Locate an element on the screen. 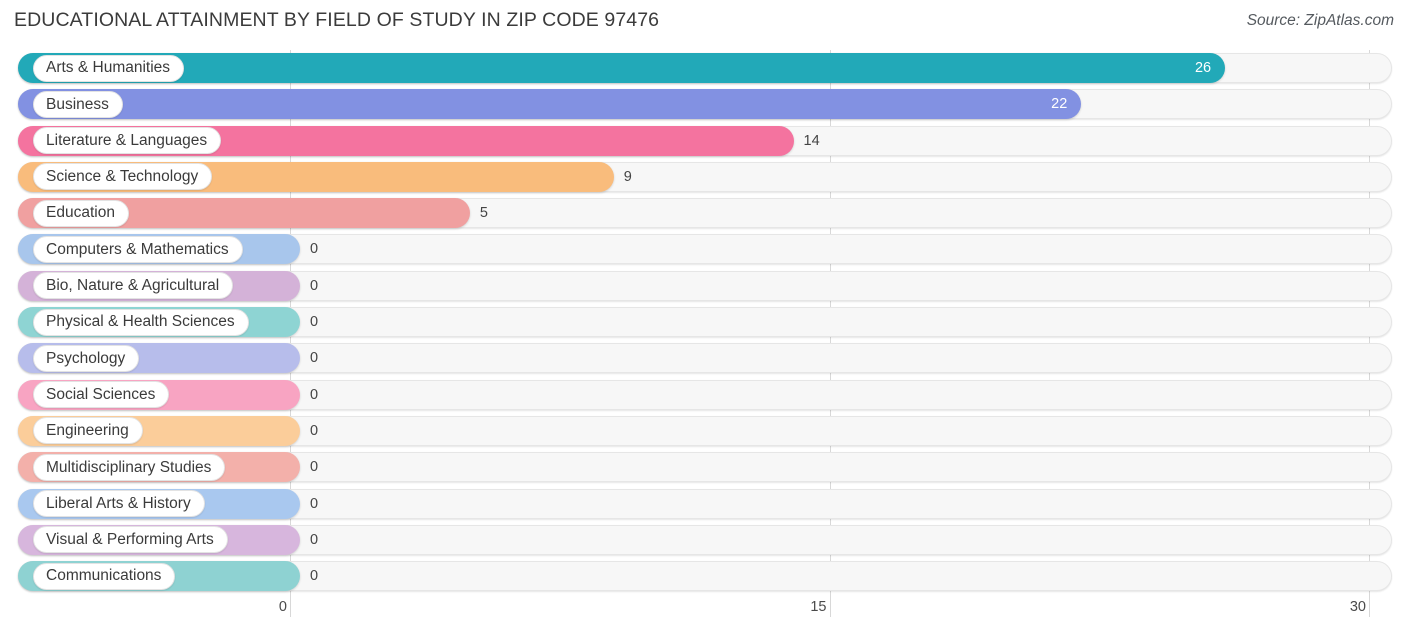  bar-row: Liberal Arts & History 0 is located at coordinates (703, 504).